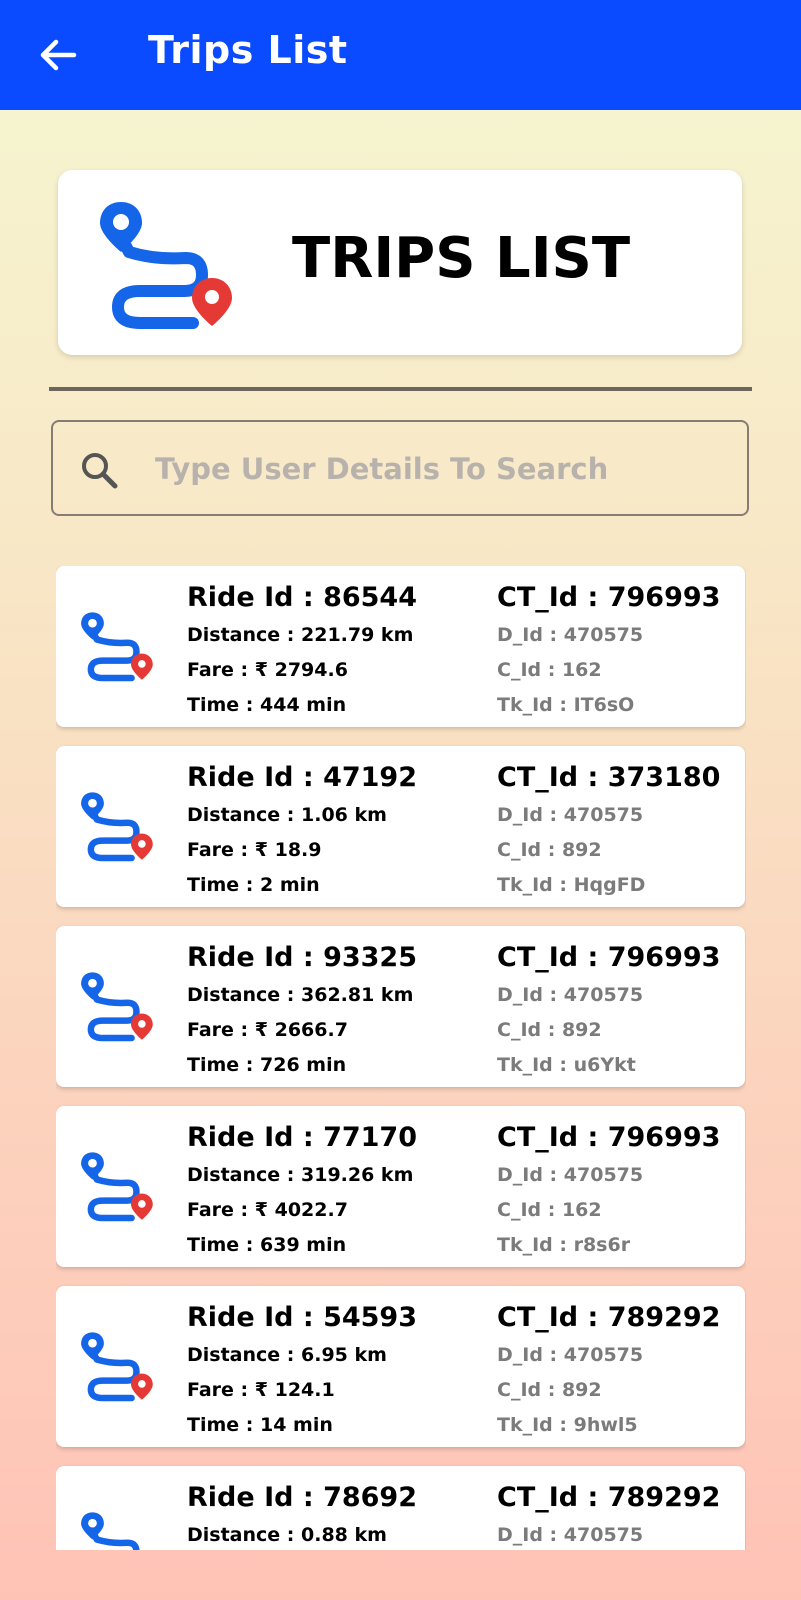 This screenshot has width=801, height=1600. What do you see at coordinates (267, 670) in the screenshot?
I see `fare: Fare : ₹ 2794.6` at bounding box center [267, 670].